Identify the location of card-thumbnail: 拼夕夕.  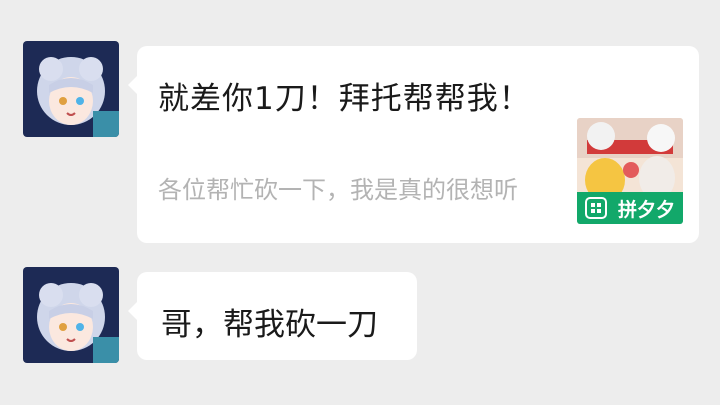
(630, 171).